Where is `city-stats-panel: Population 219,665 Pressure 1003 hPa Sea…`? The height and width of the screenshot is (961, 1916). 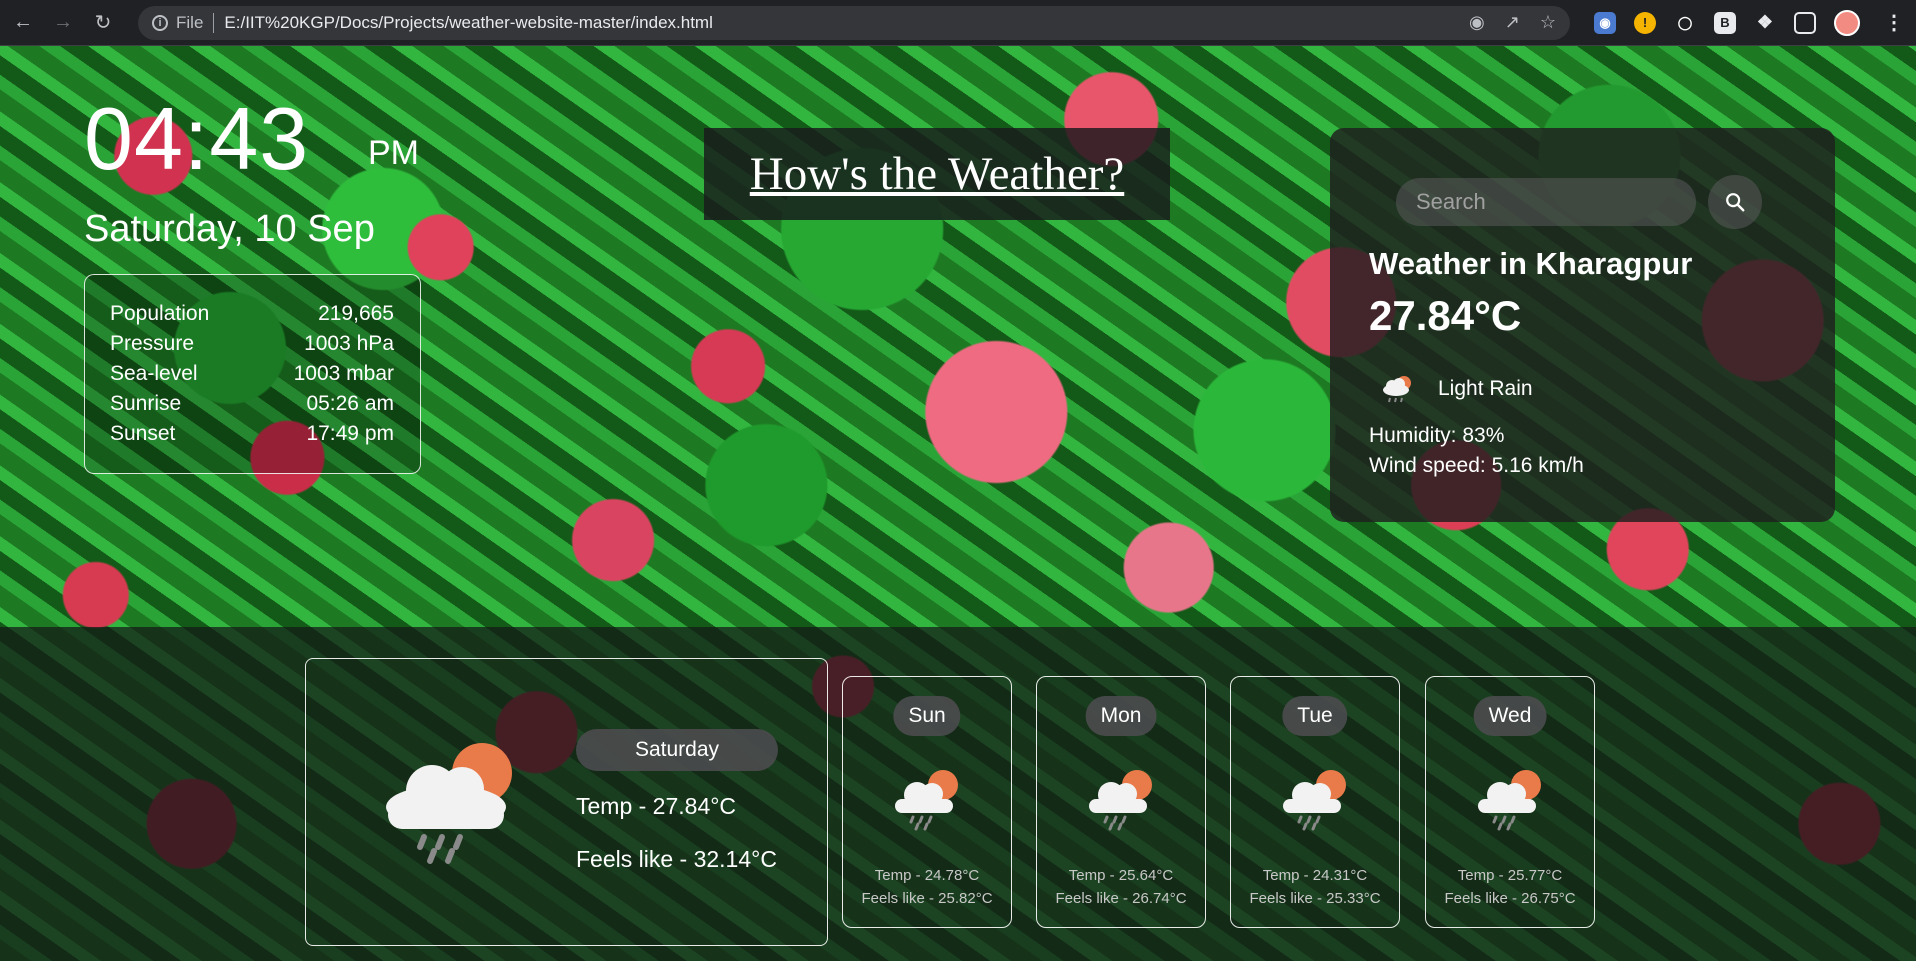 city-stats-panel: Population 219,665 Pressure 1003 hPa Sea… is located at coordinates (252, 374).